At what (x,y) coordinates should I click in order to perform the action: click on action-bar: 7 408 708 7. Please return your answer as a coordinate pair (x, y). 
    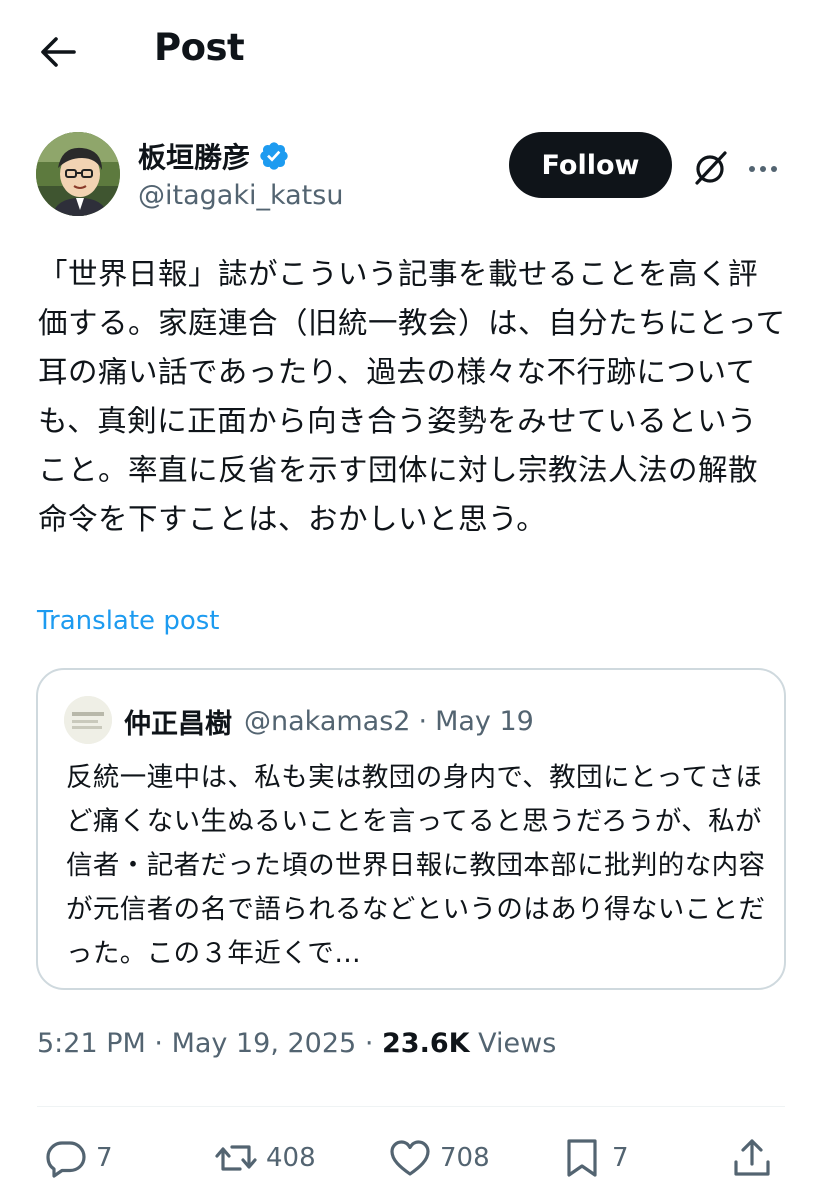
    Looking at the image, I should click on (410, 1158).